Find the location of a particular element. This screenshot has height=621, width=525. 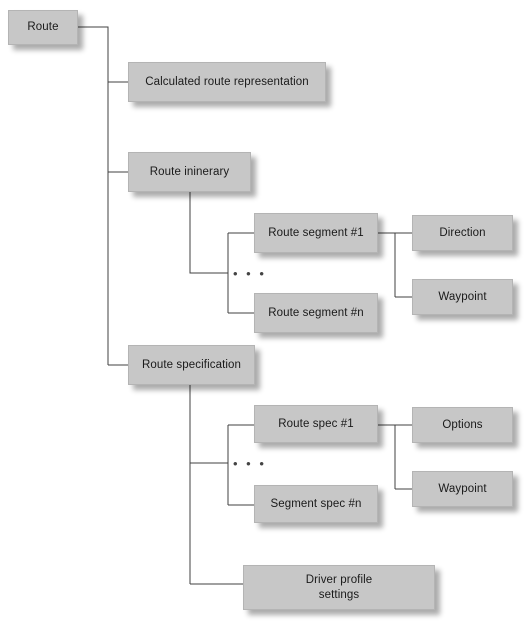

node-route-specification-label: Route specification is located at coordinates (191, 364).